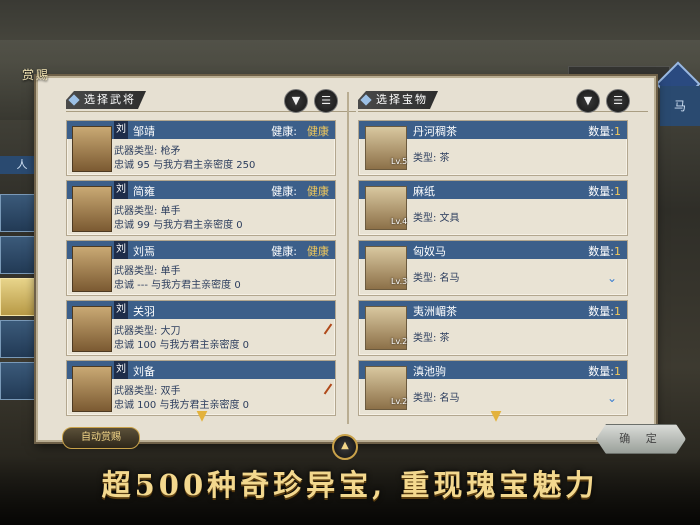  What do you see at coordinates (144, 191) in the screenshot?
I see `general-name: 简雍` at bounding box center [144, 191].